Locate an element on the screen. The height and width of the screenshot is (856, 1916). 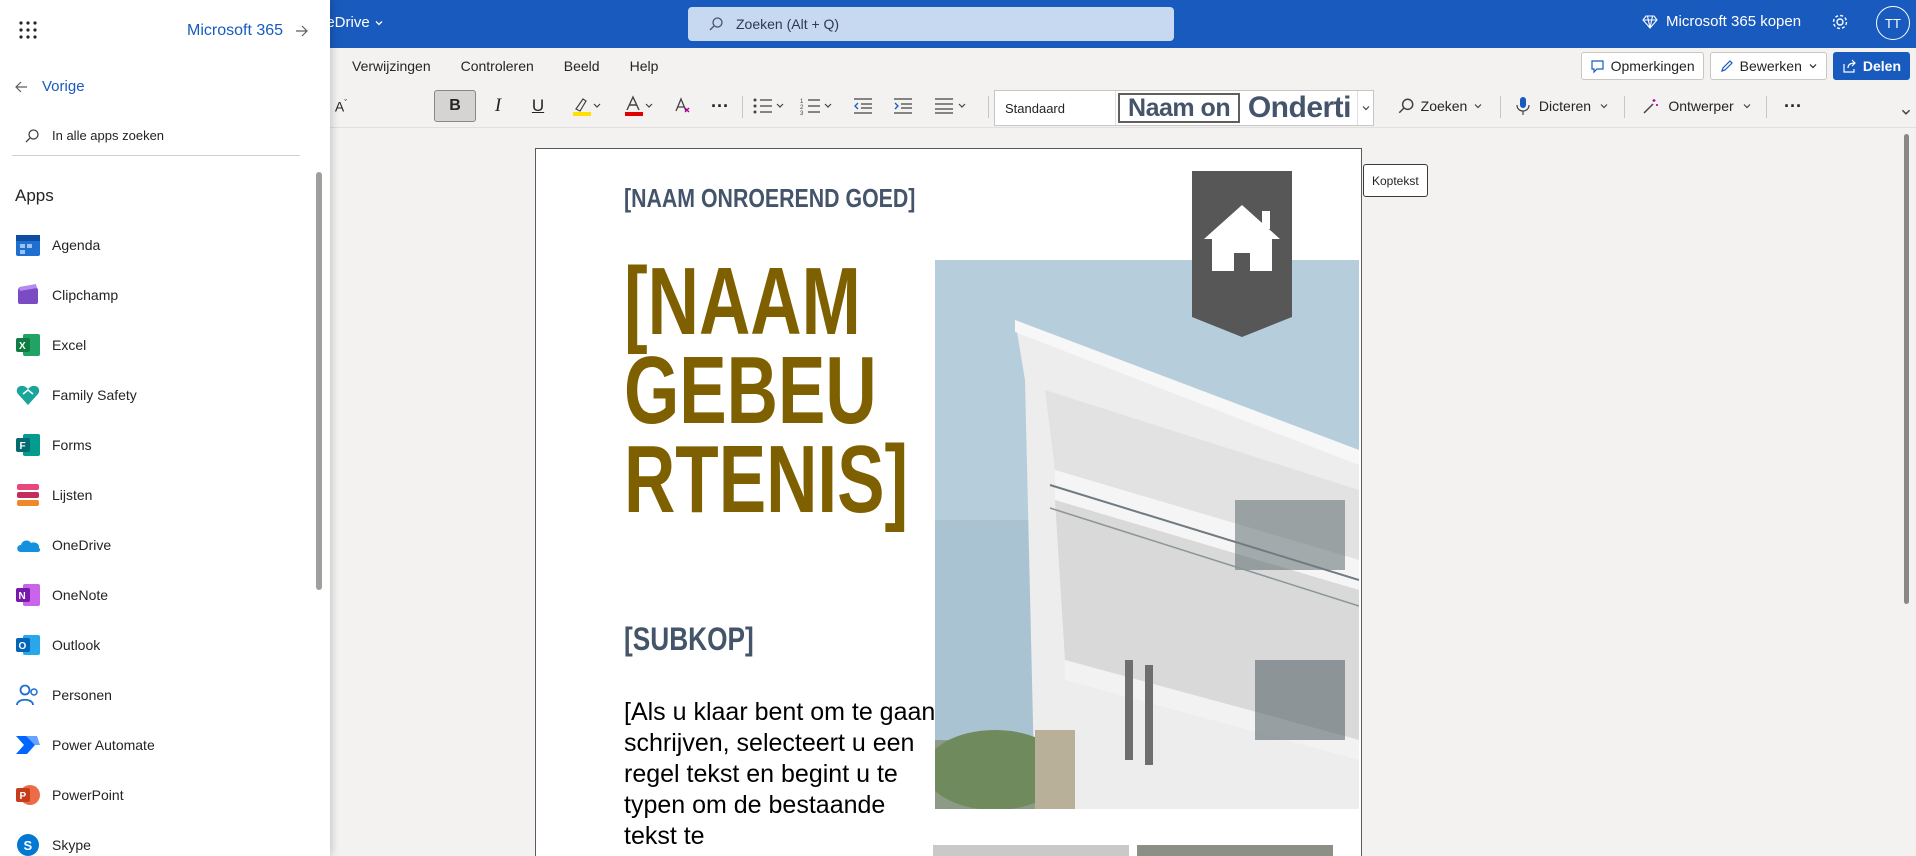
more-options-button: ··· is located at coordinates (1793, 106).